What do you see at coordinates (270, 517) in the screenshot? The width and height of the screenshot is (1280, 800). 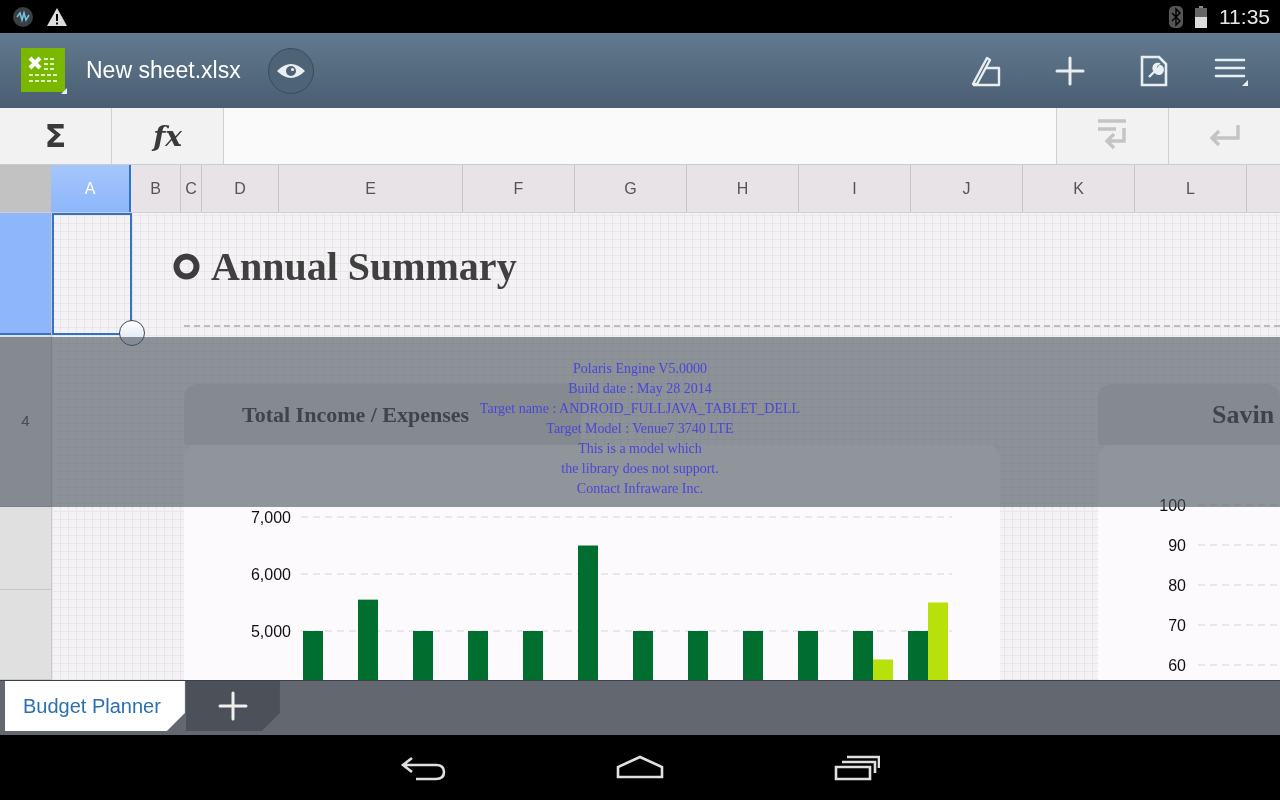 I see `axis-label: 7,000` at bounding box center [270, 517].